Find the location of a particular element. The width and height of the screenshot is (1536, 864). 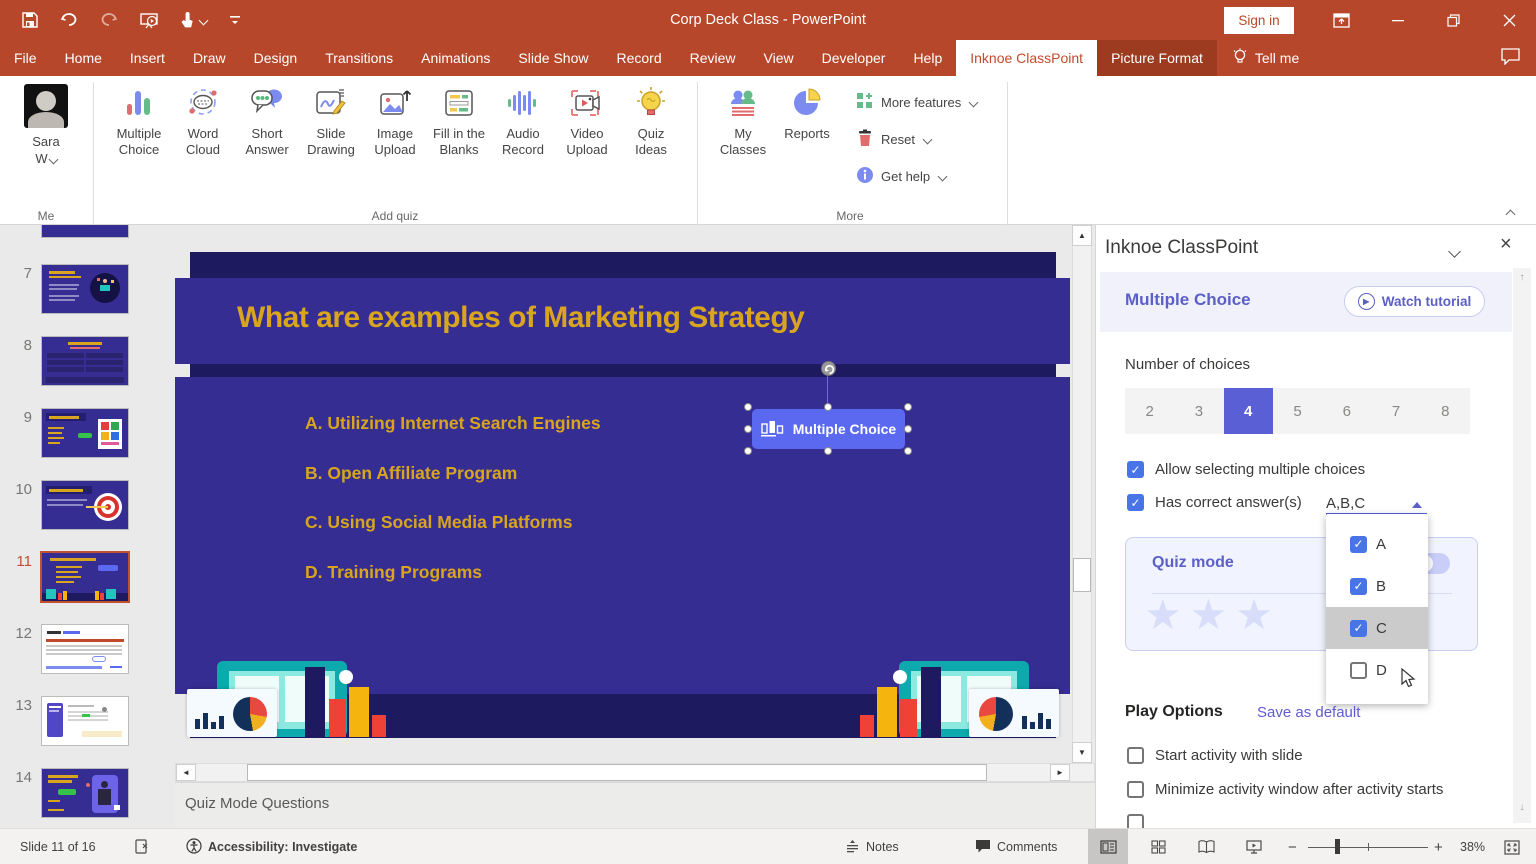

slide-option-b: B. Open Affiliate Program is located at coordinates (411, 473).